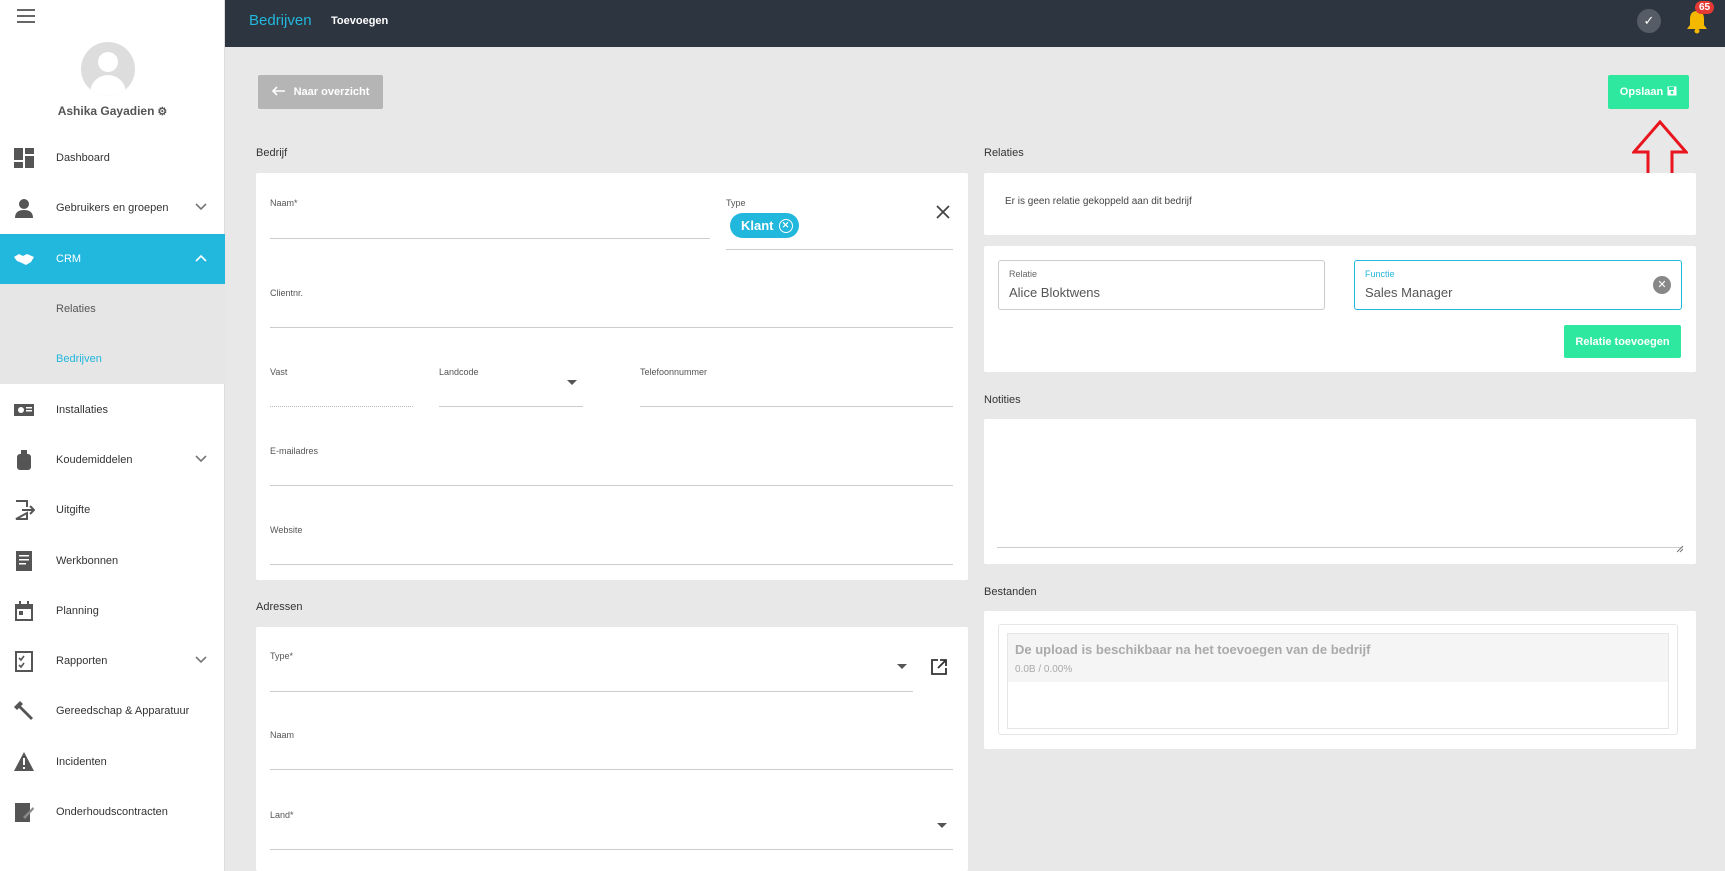 Image resolution: width=1725 pixels, height=871 pixels. I want to click on adres-type-label: Type*, so click(282, 656).